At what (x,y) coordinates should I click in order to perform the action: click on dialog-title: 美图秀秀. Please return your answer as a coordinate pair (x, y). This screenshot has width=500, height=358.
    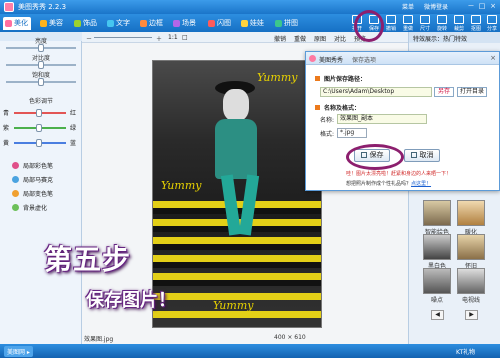
    Looking at the image, I should click on (331, 60).